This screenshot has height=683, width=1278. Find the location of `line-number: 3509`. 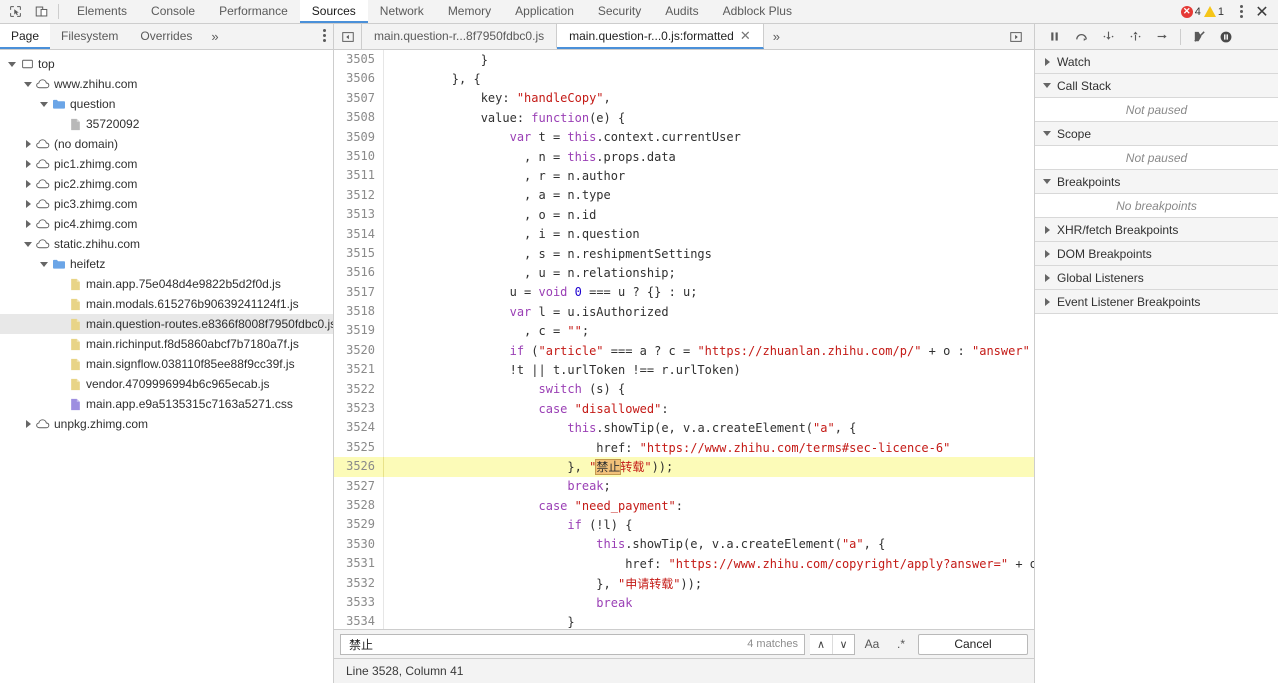

line-number: 3509 is located at coordinates (359, 137).